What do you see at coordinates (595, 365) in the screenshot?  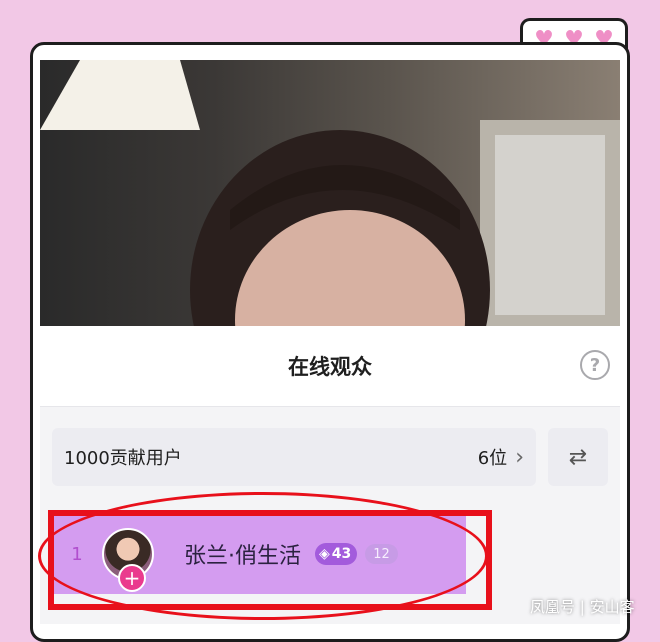 I see `question-circle-icon: ?` at bounding box center [595, 365].